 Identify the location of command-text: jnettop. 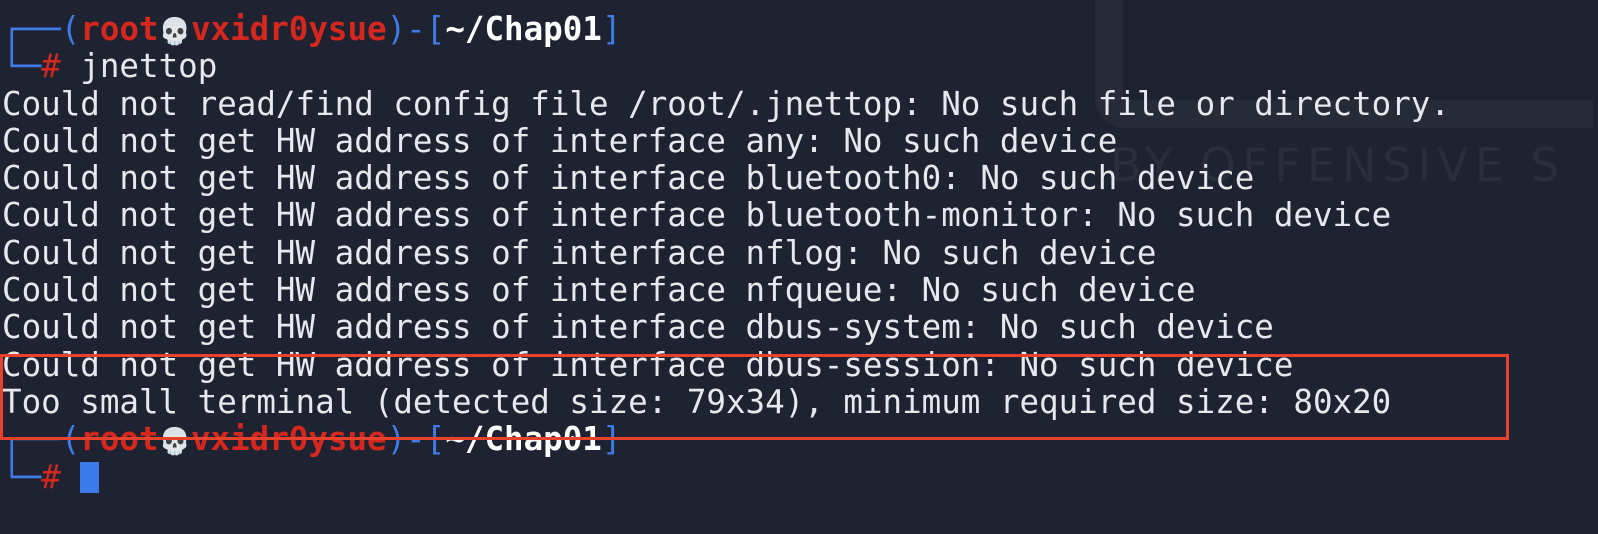
(149, 66).